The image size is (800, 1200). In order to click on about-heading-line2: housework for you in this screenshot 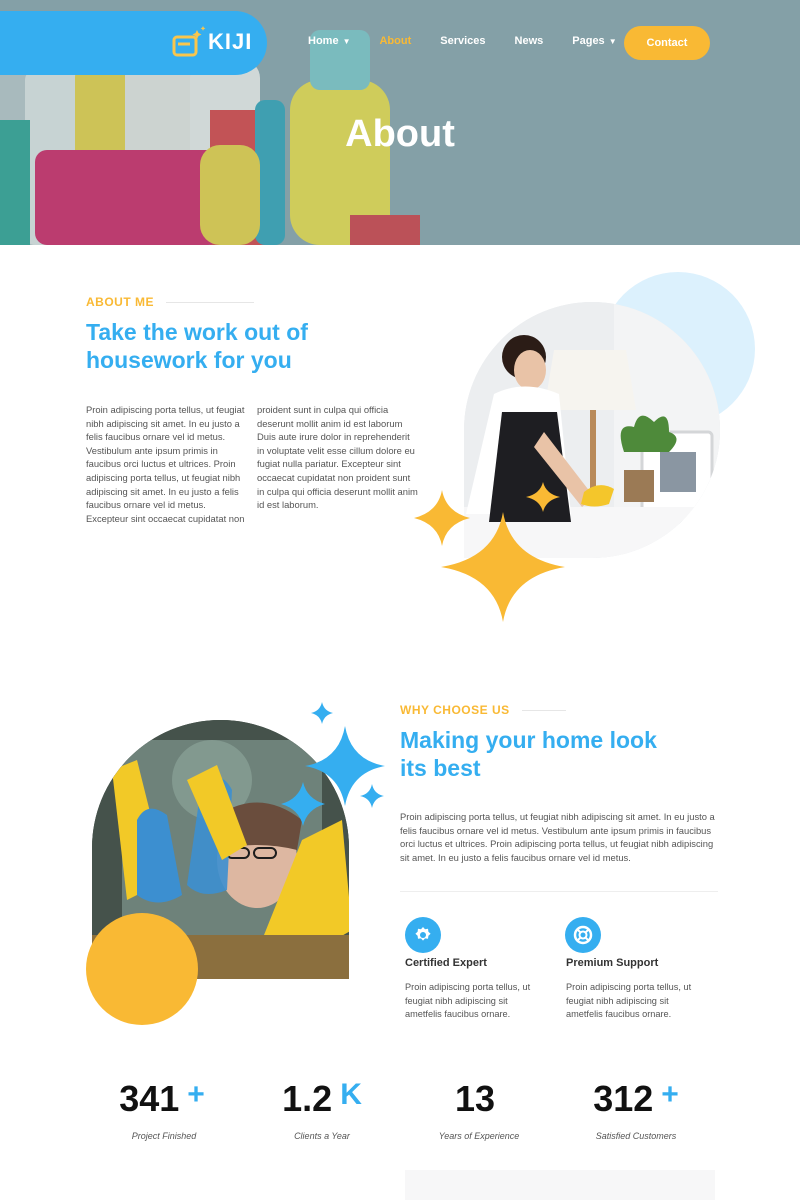, I will do `click(189, 360)`.